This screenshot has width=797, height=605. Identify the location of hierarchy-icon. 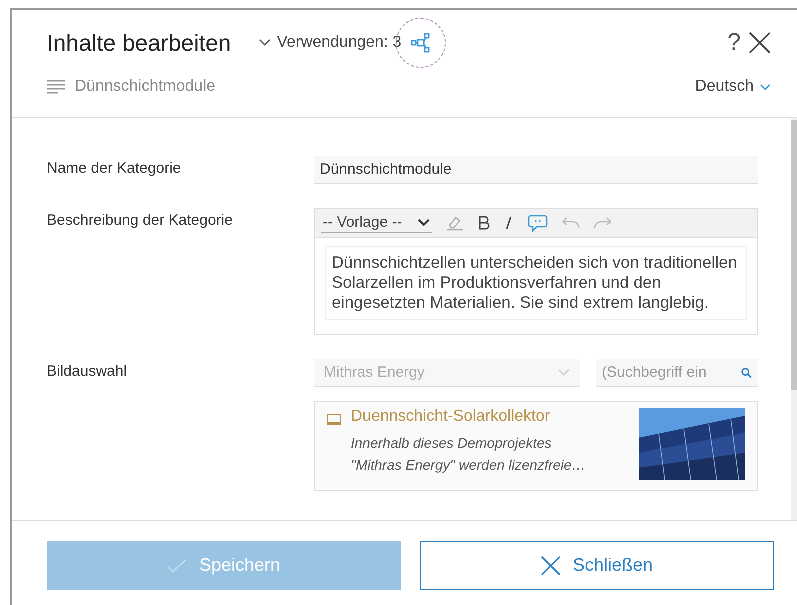
(420, 43).